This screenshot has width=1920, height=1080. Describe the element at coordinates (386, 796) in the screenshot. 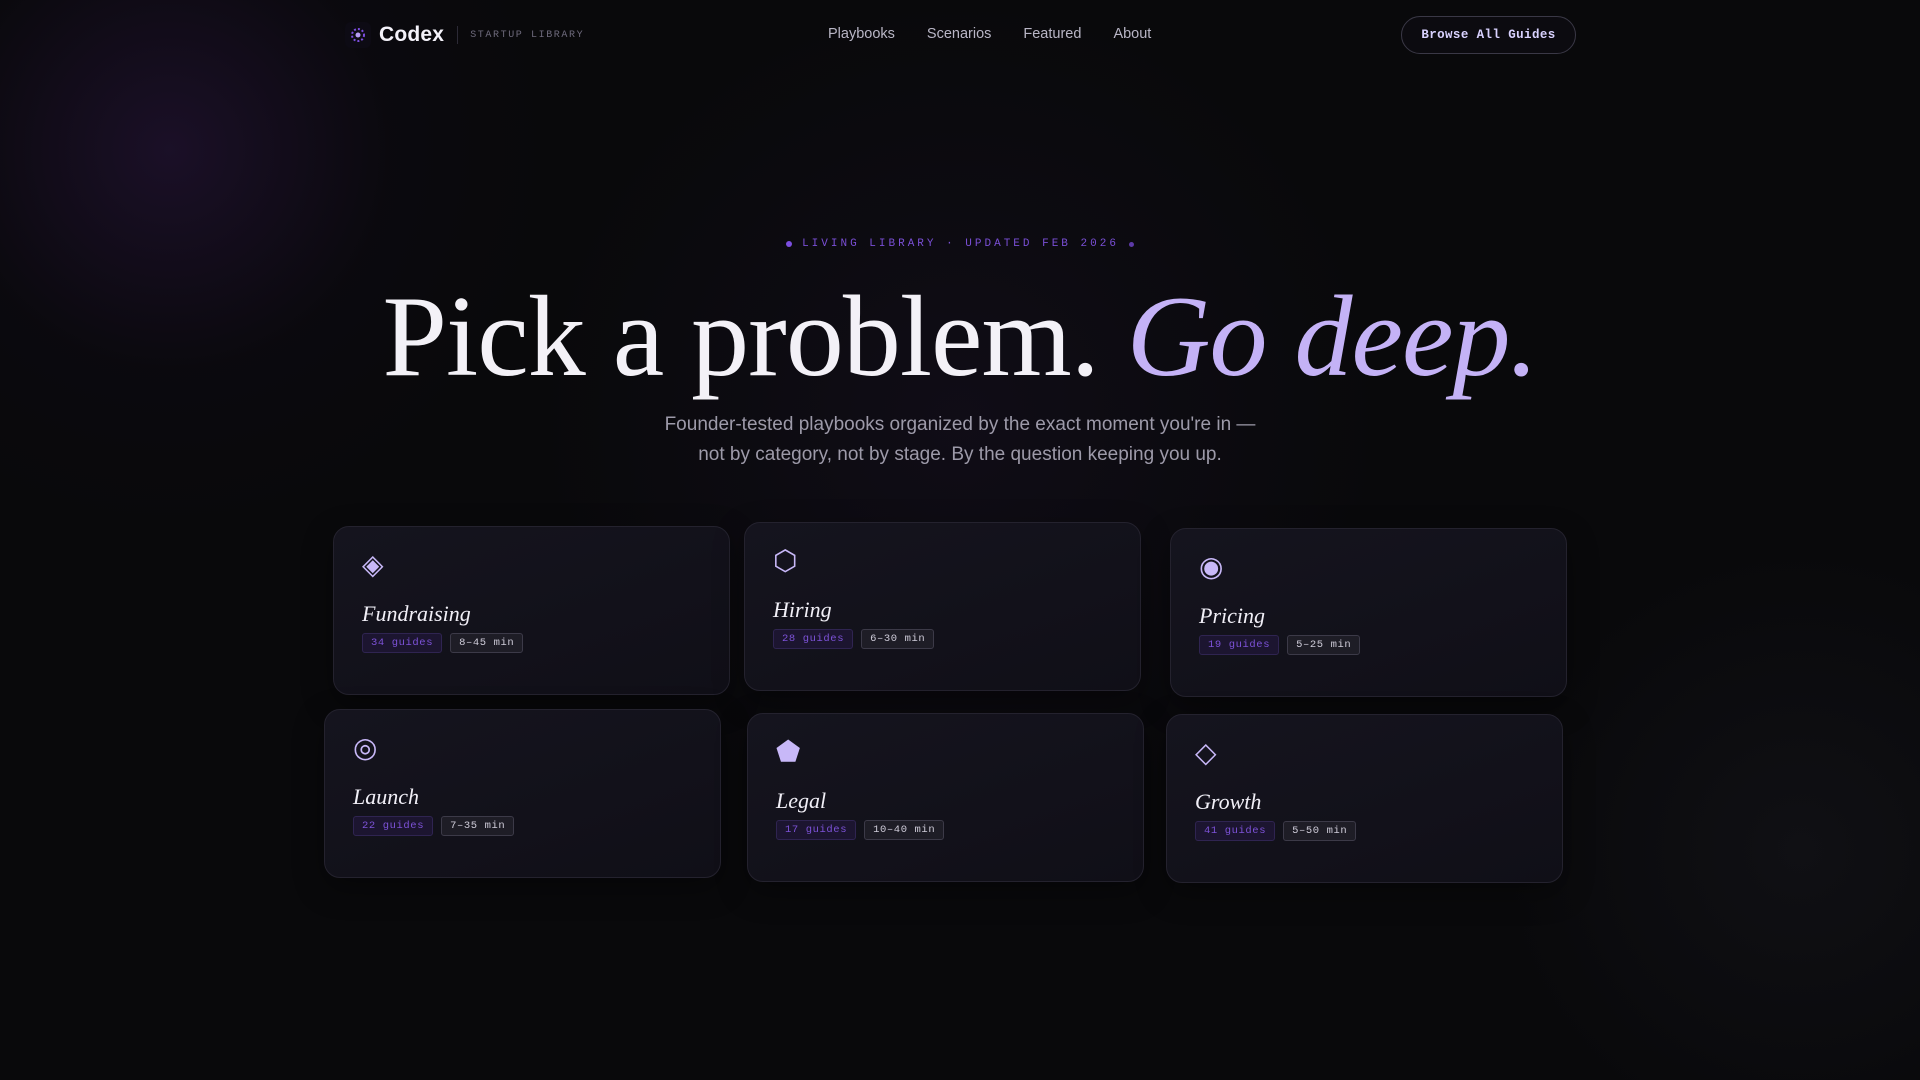

I see `card-title: Launch` at that location.